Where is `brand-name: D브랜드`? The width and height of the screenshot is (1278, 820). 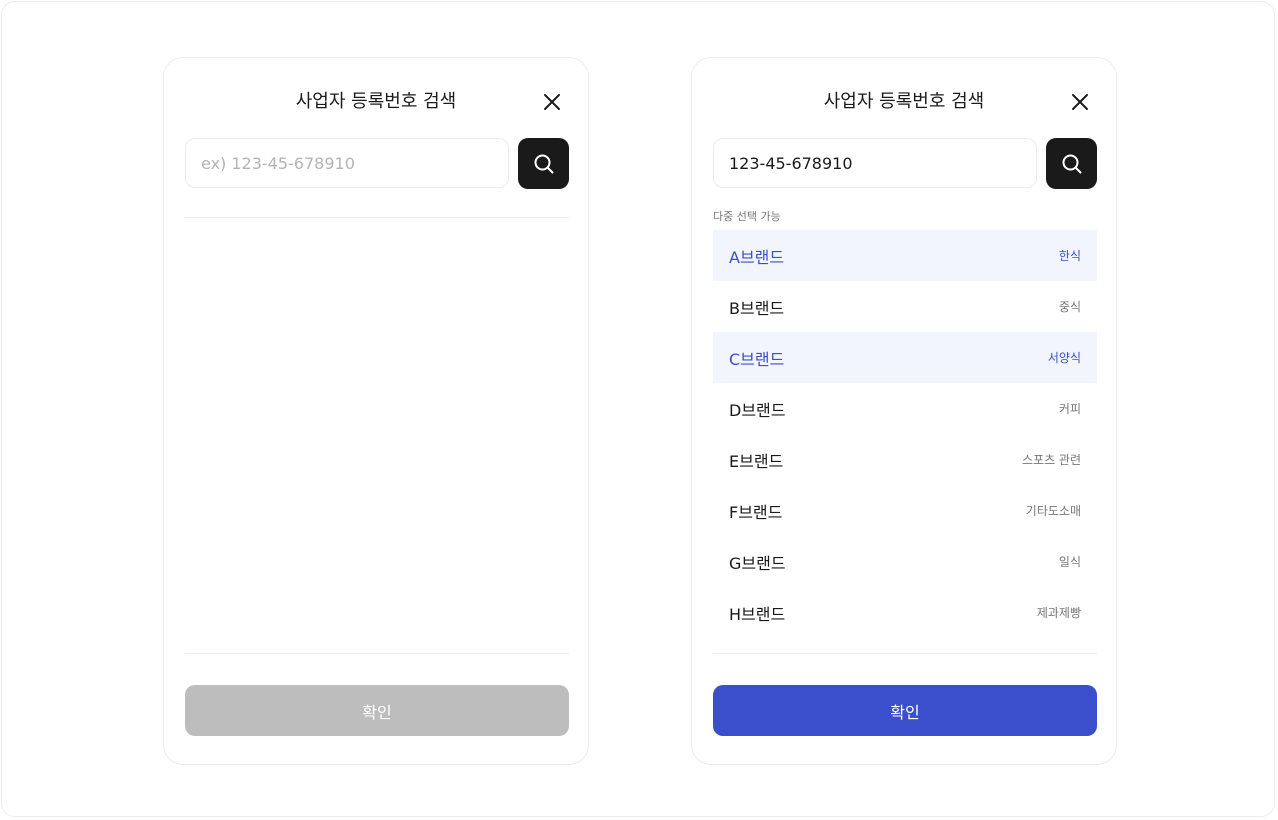 brand-name: D브랜드 is located at coordinates (757, 410).